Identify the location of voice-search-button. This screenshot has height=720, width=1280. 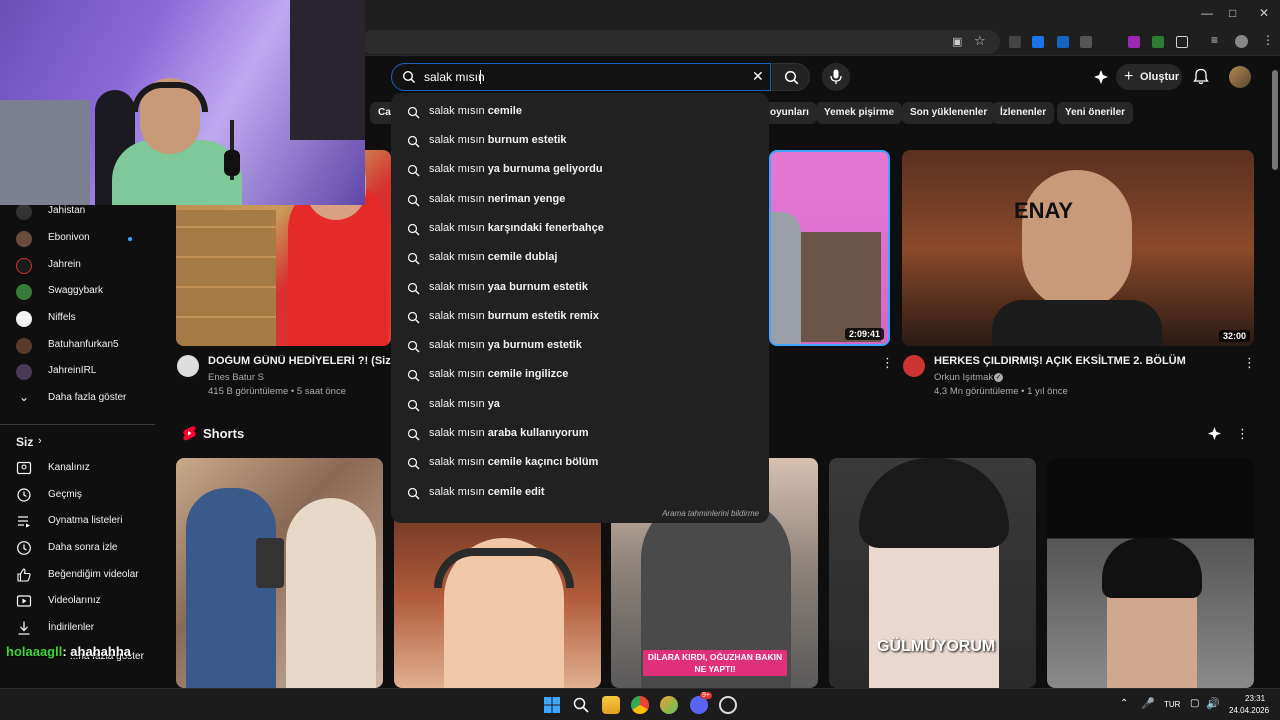
(836, 77).